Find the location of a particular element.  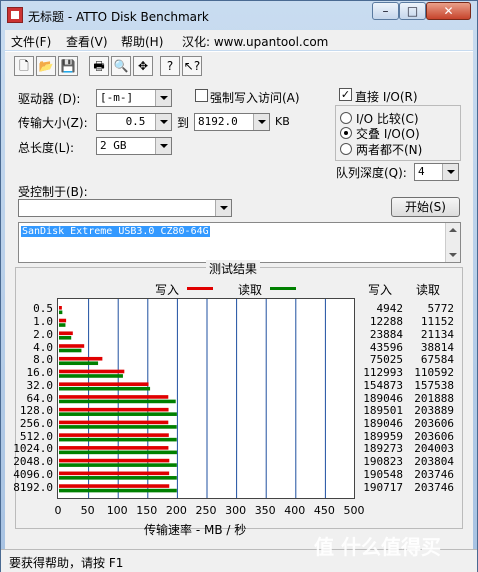

write-value: 190548 is located at coordinates (383, 474).